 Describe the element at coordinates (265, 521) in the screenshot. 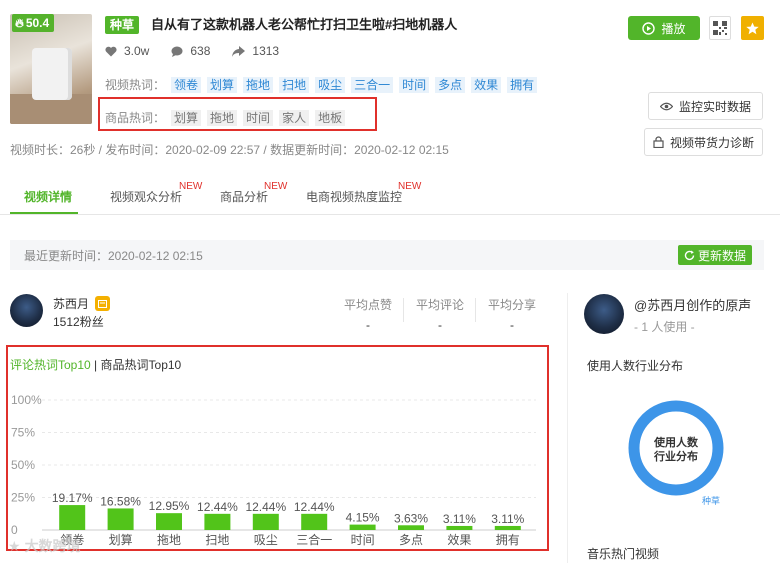

I see `bar-吸尘` at that location.